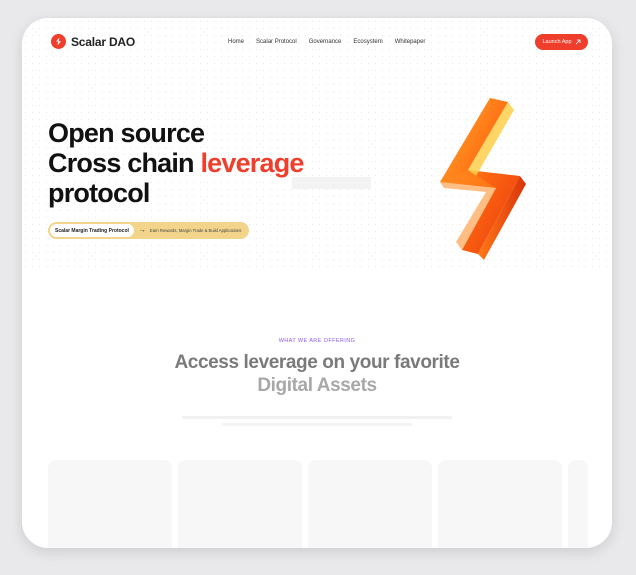  Describe the element at coordinates (317, 341) in the screenshot. I see `section-eyebrow: WHAT WE ARE OFFERING` at that location.